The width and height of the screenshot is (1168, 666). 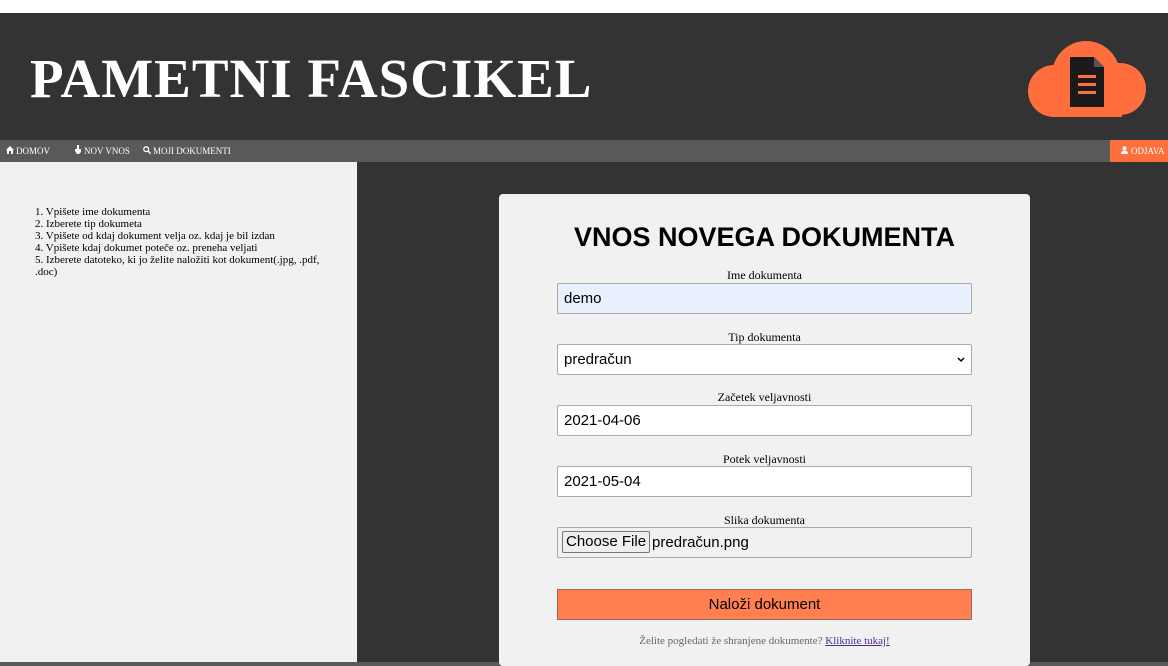 What do you see at coordinates (961, 359) in the screenshot?
I see `chevron-down-icon` at bounding box center [961, 359].